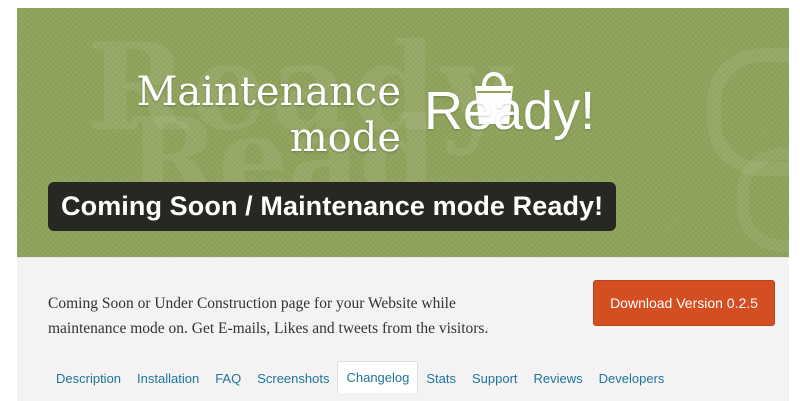  Describe the element at coordinates (378, 377) in the screenshot. I see `tab-changelog: Changelog` at that location.